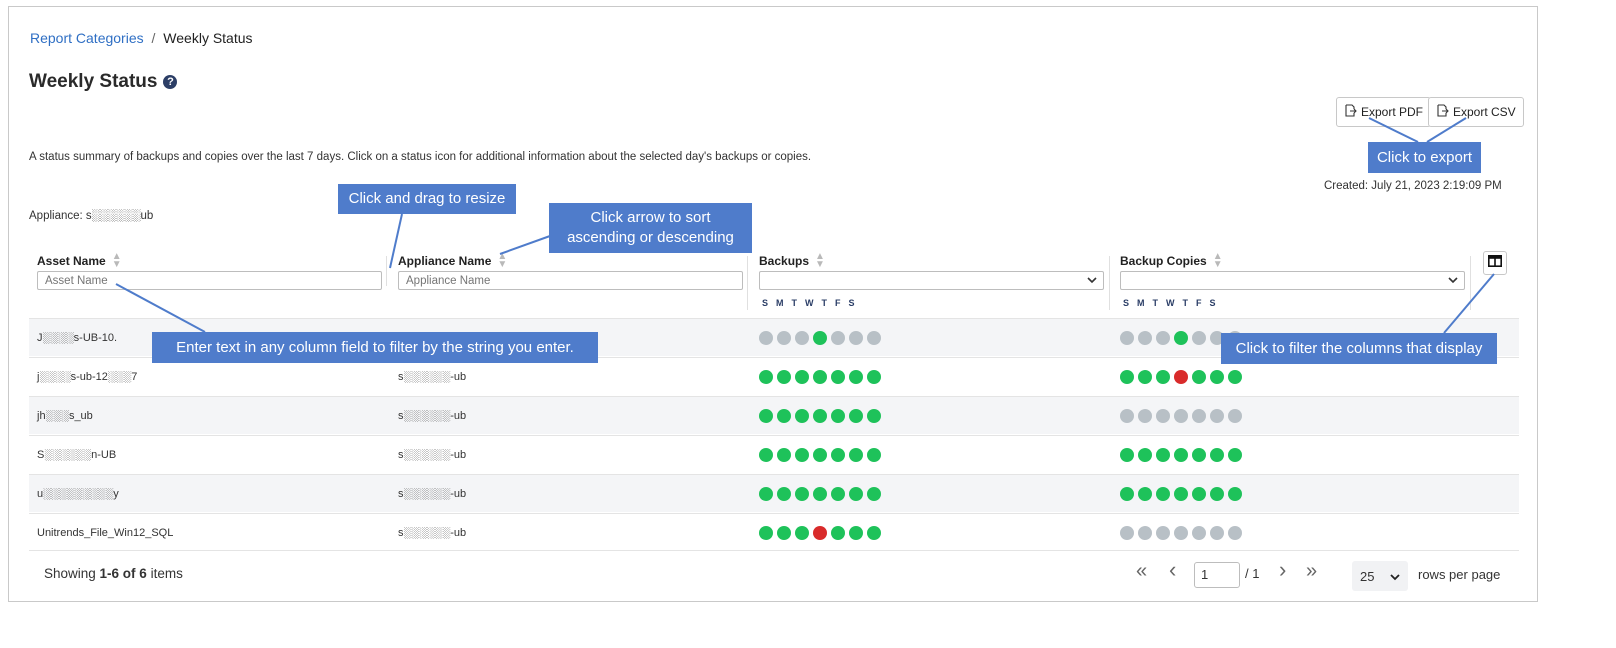  What do you see at coordinates (1380, 576) in the screenshot?
I see `rows-per-page-select: 25` at bounding box center [1380, 576].